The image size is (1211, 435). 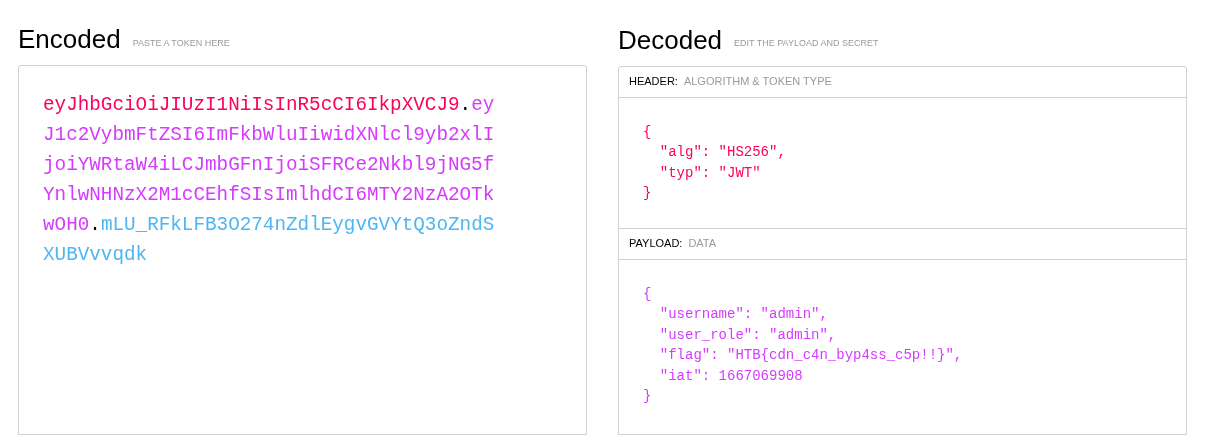 I want to click on code-line: "username": "admin",, so click(x=743, y=315).